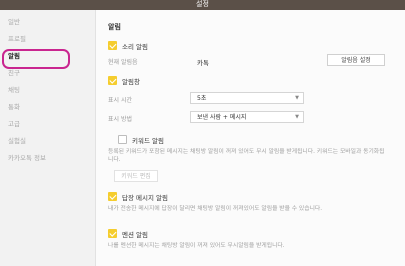  Describe the element at coordinates (131, 82) in the screenshot. I see `popup-notification-label: 알림창` at that location.